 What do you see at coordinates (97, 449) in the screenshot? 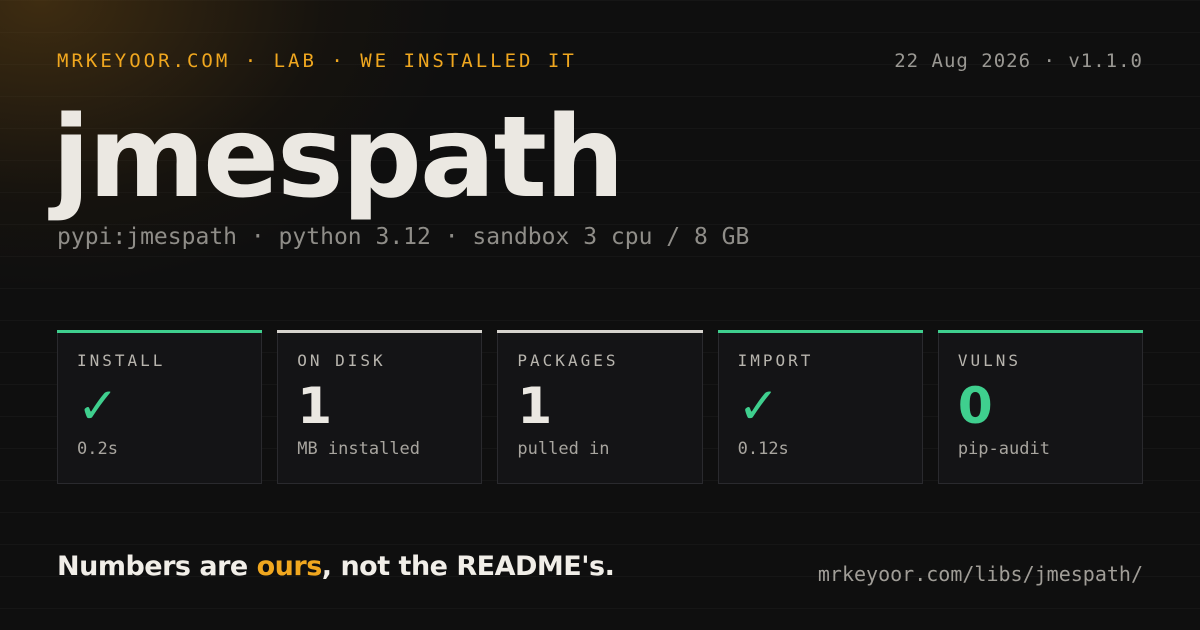
I see `stat-sub: 0.2s` at bounding box center [97, 449].